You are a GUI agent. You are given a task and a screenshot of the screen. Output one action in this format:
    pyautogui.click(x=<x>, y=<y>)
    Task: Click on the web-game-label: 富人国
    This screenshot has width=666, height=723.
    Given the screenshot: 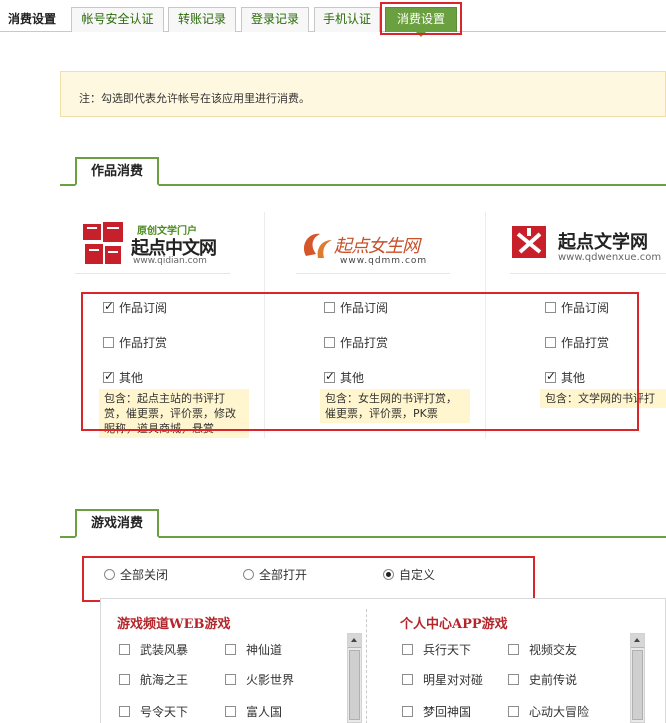 What is the action you would take?
    pyautogui.click(x=264, y=711)
    